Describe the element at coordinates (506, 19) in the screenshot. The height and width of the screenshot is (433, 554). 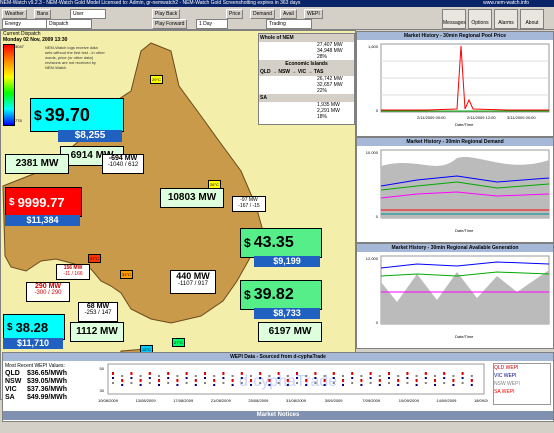
I see `alarms-button: Alarms` at that location.